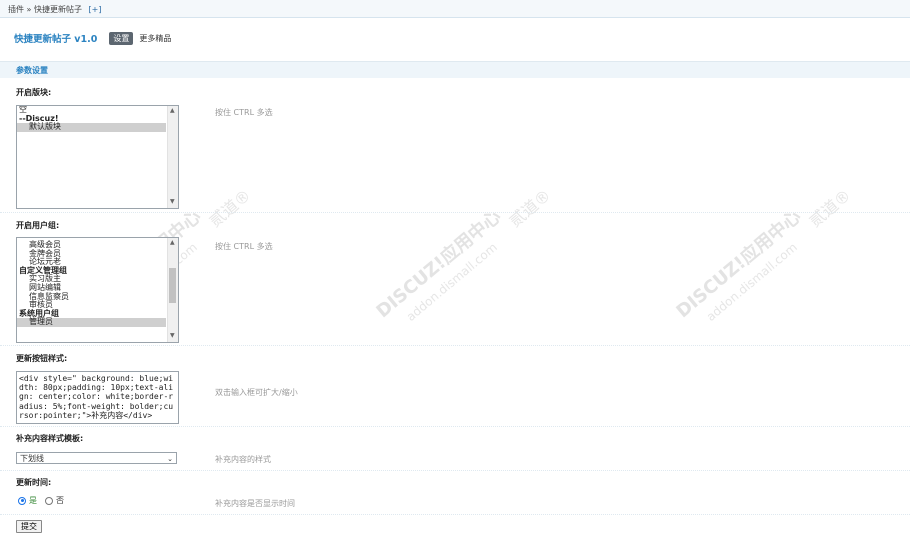  I want to click on forums-tip: 按住 CTRL 多选, so click(244, 112).